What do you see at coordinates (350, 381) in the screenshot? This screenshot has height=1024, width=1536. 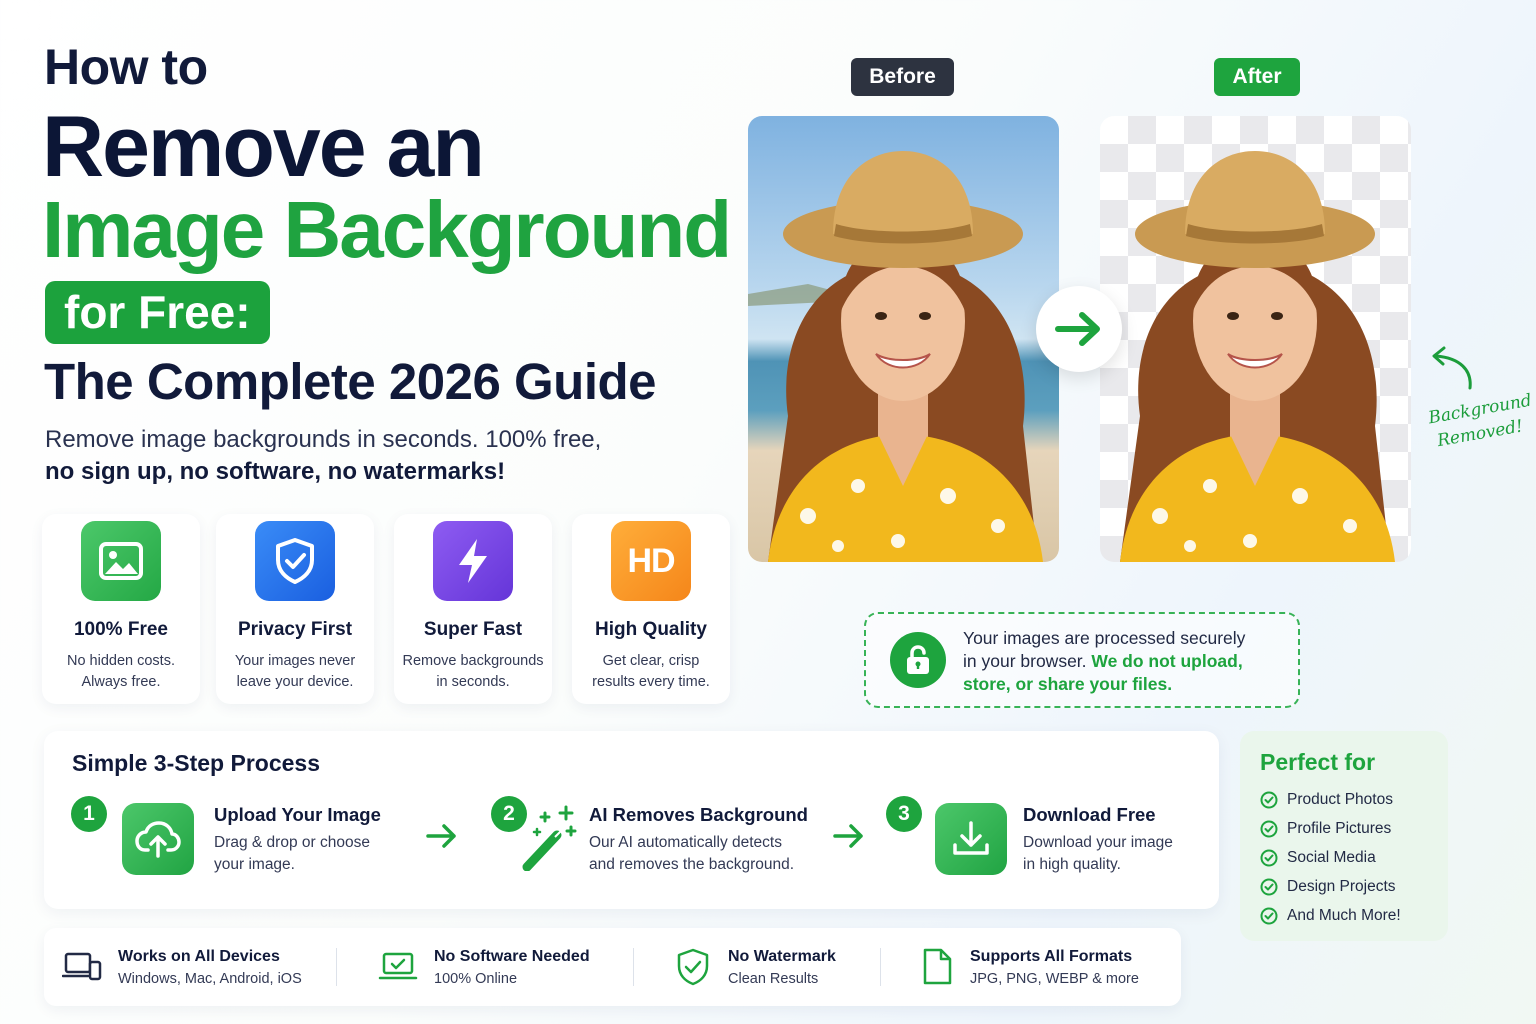 I see `headline-line-5: The Complete 2026 Guide` at bounding box center [350, 381].